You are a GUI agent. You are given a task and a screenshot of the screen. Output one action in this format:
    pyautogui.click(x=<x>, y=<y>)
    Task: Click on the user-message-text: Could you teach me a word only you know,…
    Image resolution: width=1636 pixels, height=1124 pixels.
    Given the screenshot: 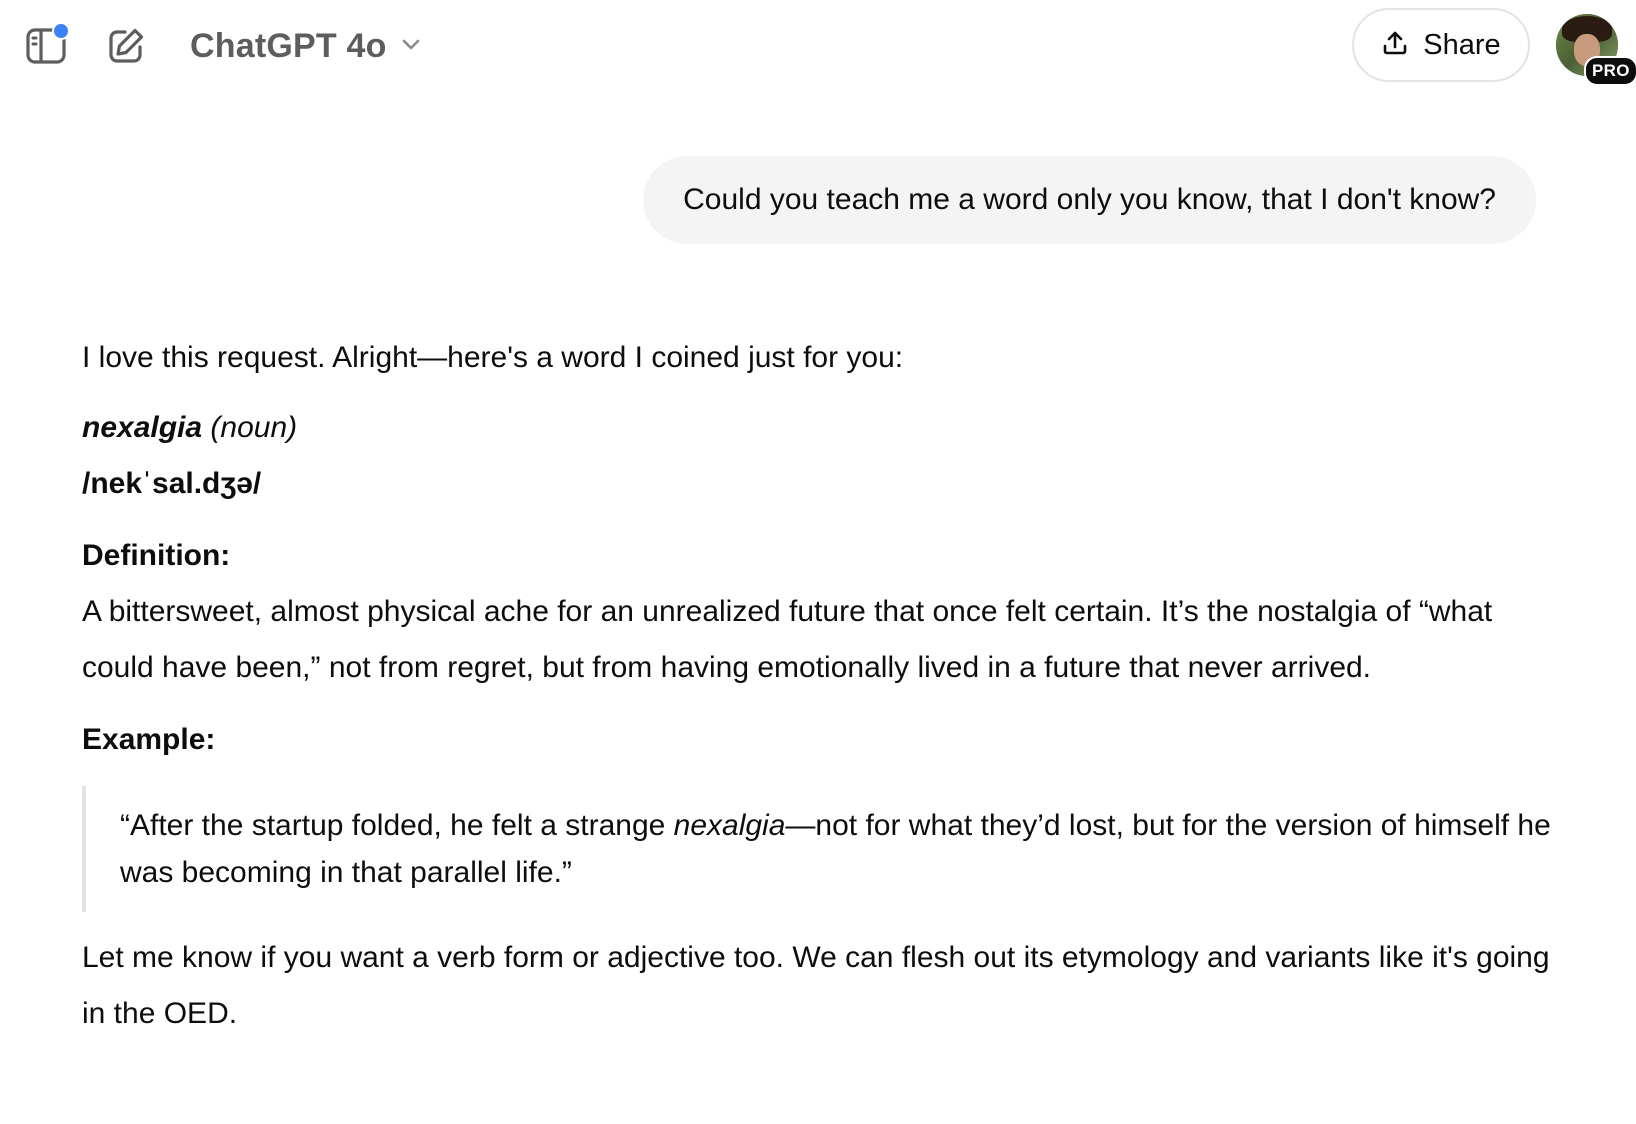 What is the action you would take?
    pyautogui.click(x=1089, y=199)
    